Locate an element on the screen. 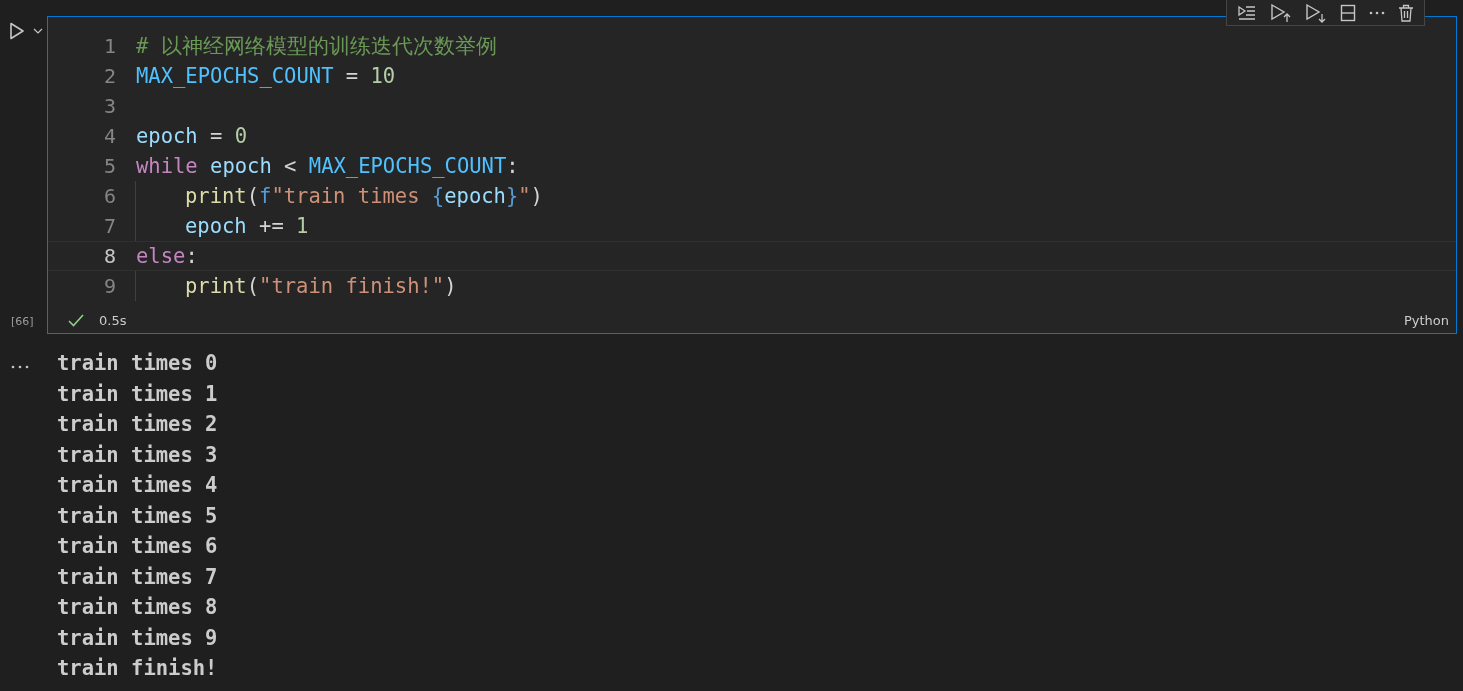 This screenshot has height=691, width=1463. language-label: Python is located at coordinates (1426, 320).